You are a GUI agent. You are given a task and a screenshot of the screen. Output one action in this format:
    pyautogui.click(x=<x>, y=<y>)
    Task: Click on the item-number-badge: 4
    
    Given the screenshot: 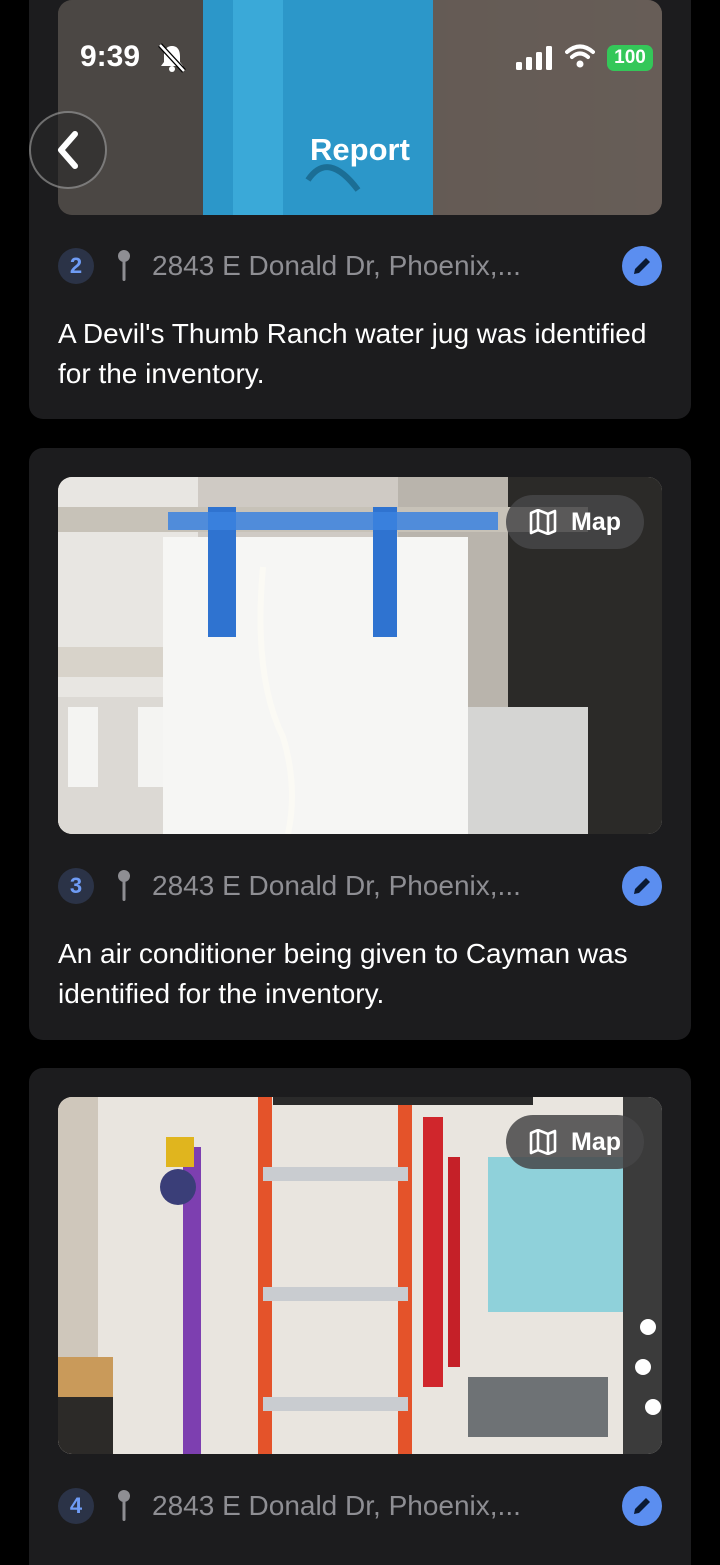 What is the action you would take?
    pyautogui.click(x=76, y=1506)
    